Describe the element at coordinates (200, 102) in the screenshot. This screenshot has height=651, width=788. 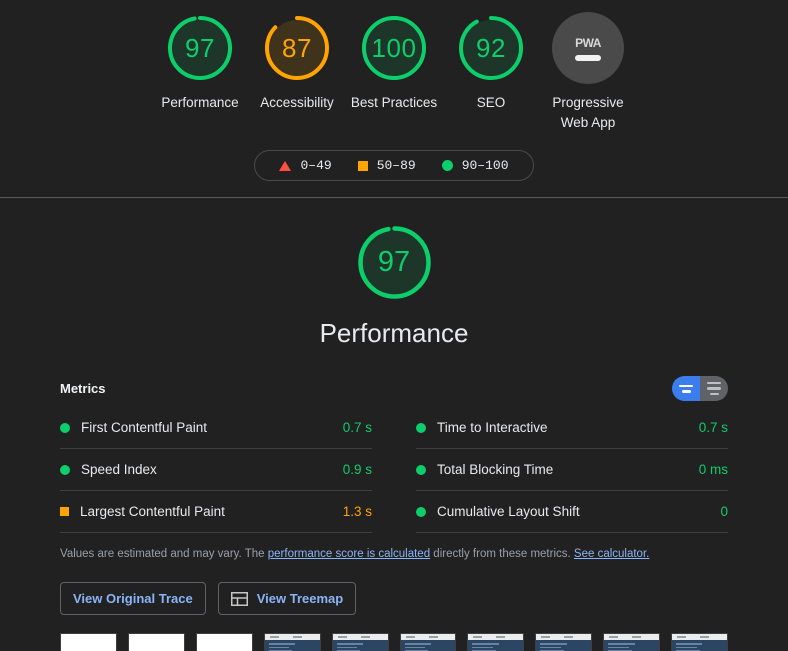
I see `score-label-performance: Performance` at that location.